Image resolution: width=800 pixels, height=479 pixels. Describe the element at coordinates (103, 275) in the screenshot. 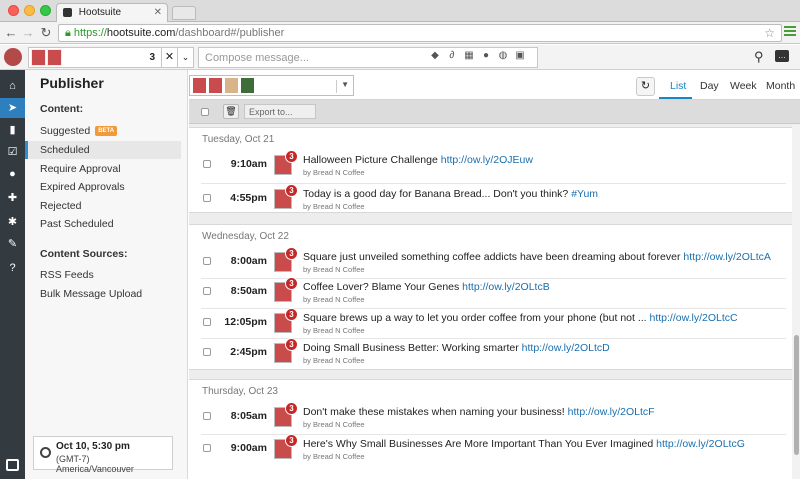

I see `sidebar-item-rss-feeds: RSS Feeds` at that location.